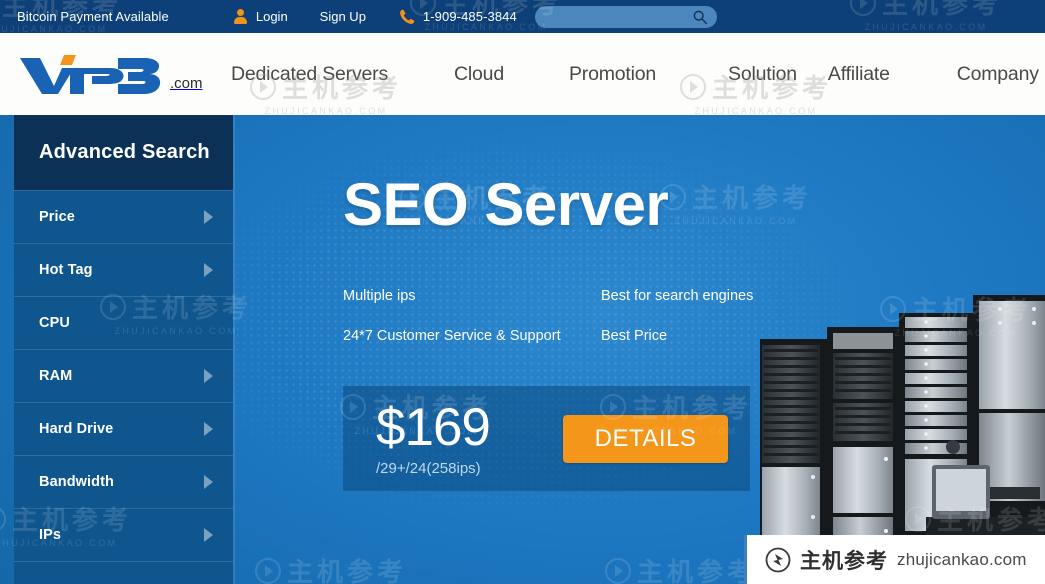  What do you see at coordinates (123, 534) in the screenshot?
I see `sidebar-item-ips: IPs` at bounding box center [123, 534].